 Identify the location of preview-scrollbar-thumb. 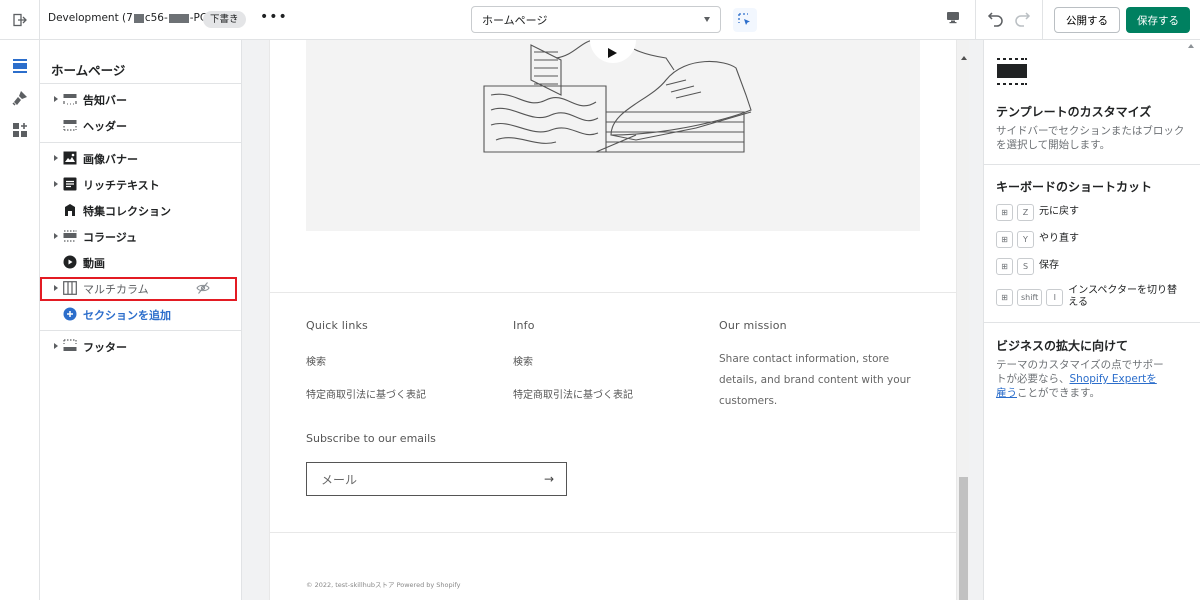
(963, 538).